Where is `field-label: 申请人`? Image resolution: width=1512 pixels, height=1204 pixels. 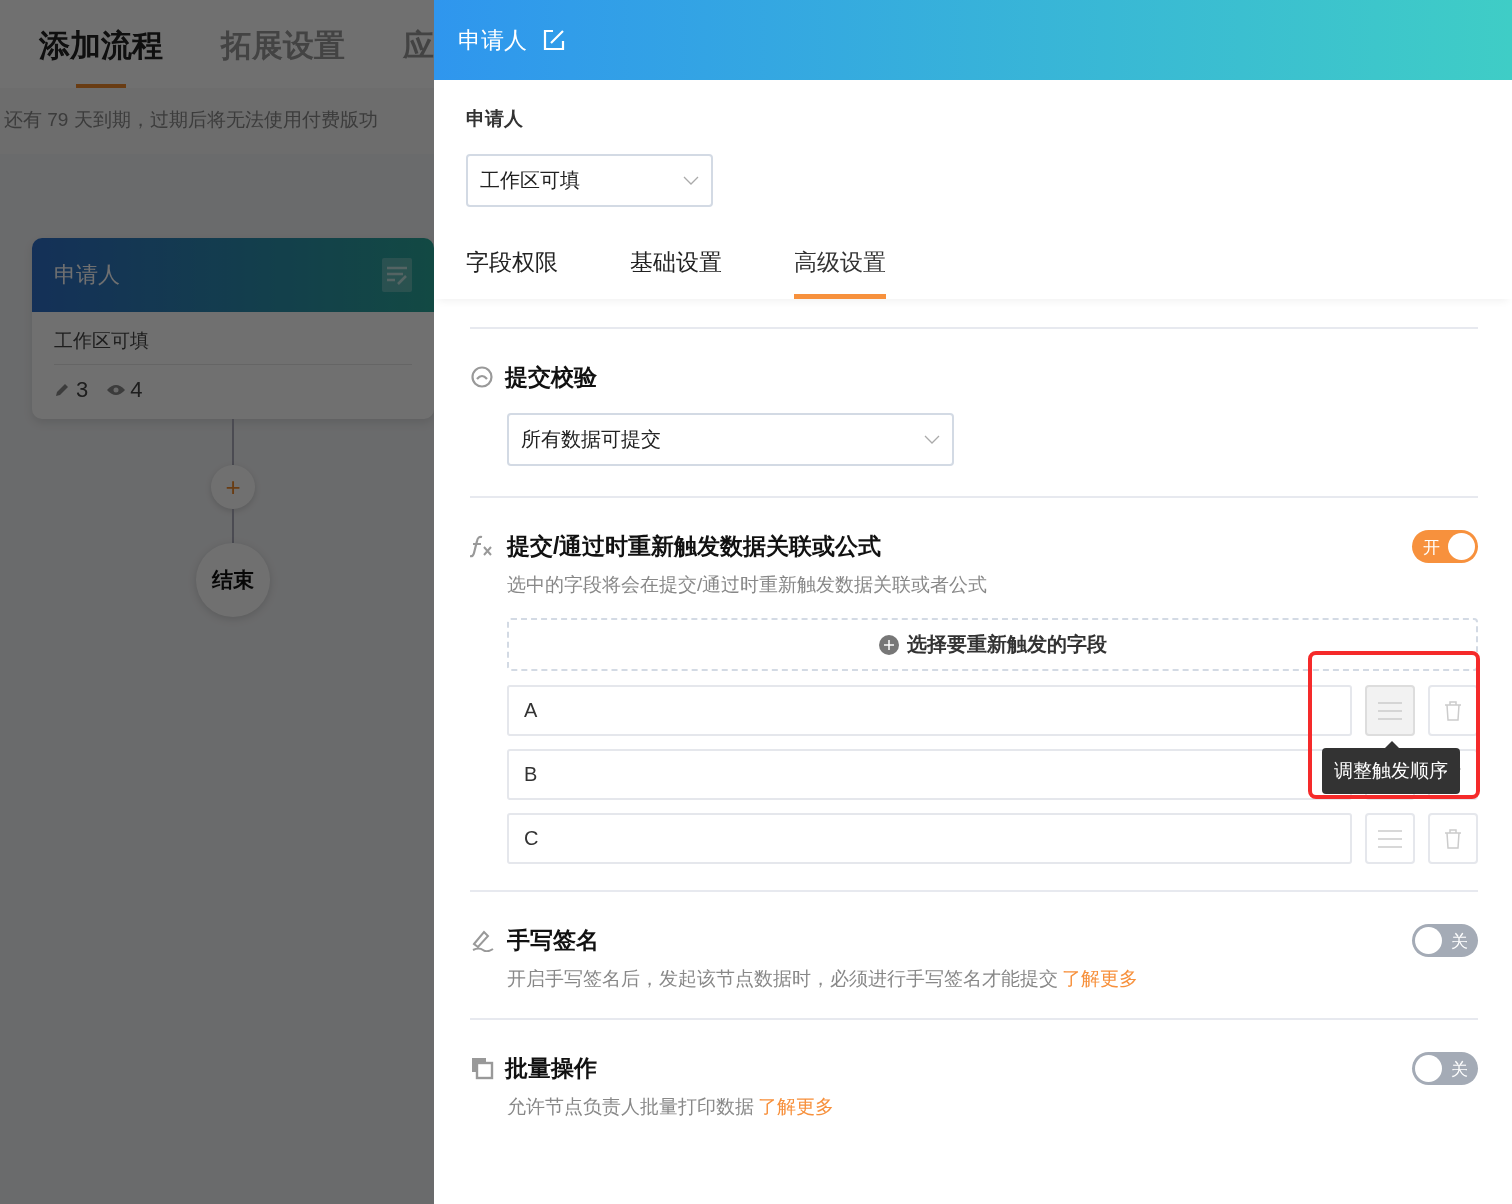
field-label: 申请人 is located at coordinates (495, 119).